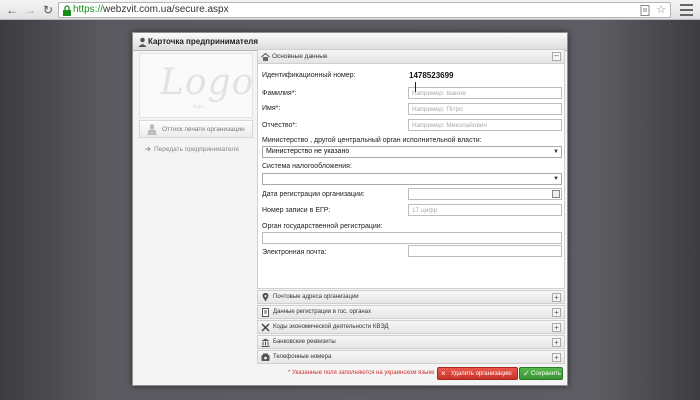  Describe the element at coordinates (294, 252) in the screenshot. I see `email-label: Электронная почта:` at that location.